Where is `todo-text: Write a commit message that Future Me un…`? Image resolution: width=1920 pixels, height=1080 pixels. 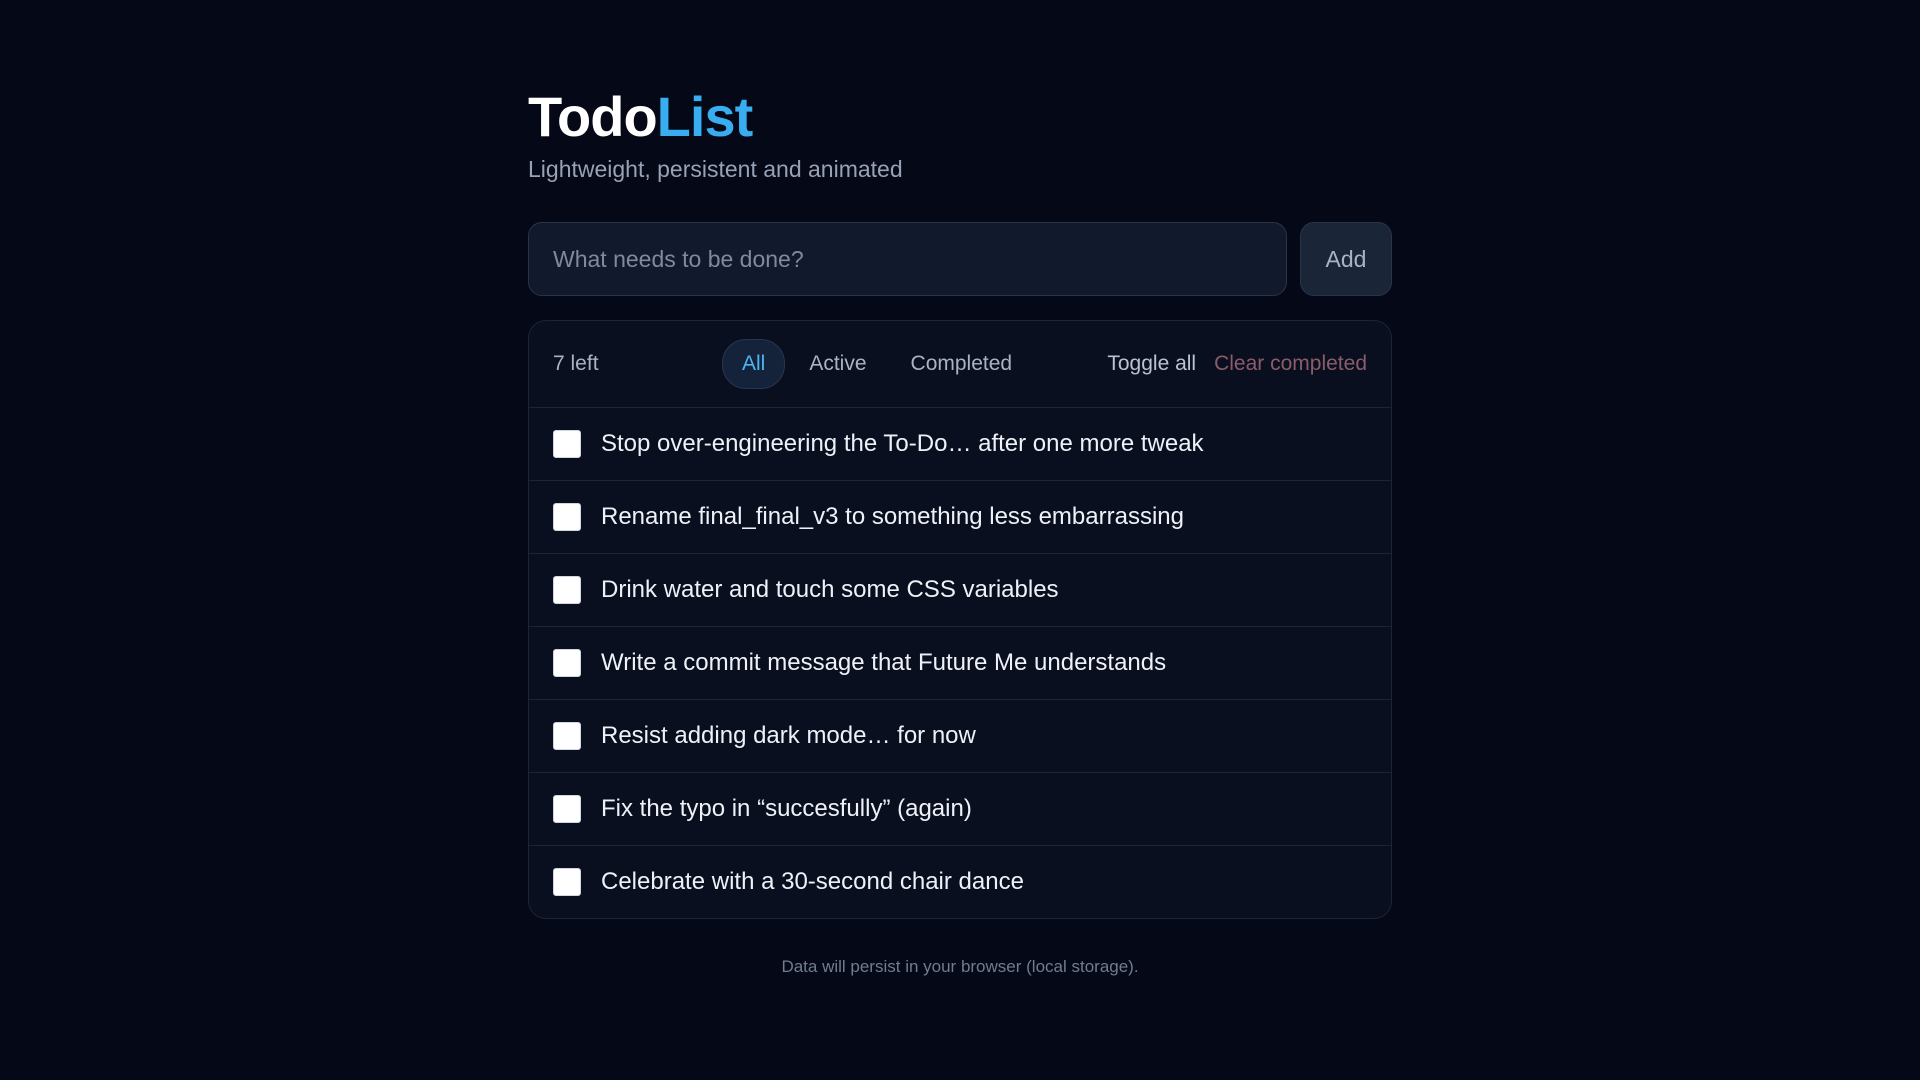
todo-text: Write a commit message that Future Me un… is located at coordinates (883, 663).